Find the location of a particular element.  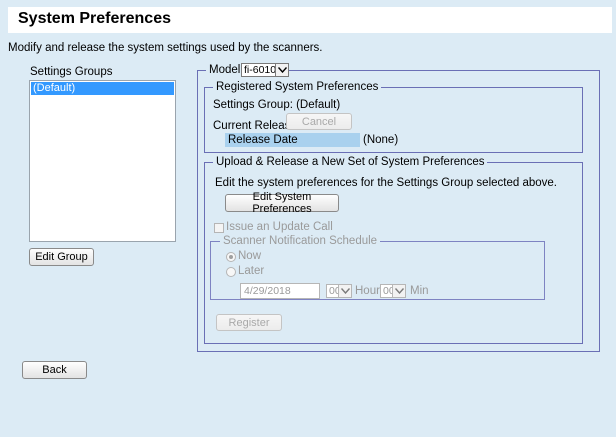

schedule-legend: Scanner Notification Schedule is located at coordinates (300, 241).